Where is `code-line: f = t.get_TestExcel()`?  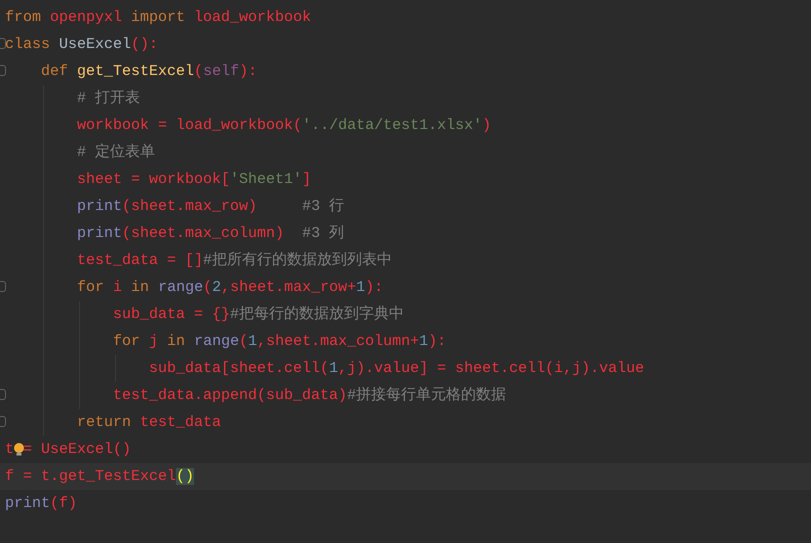
code-line: f = t.get_TestExcel() is located at coordinates (99, 477).